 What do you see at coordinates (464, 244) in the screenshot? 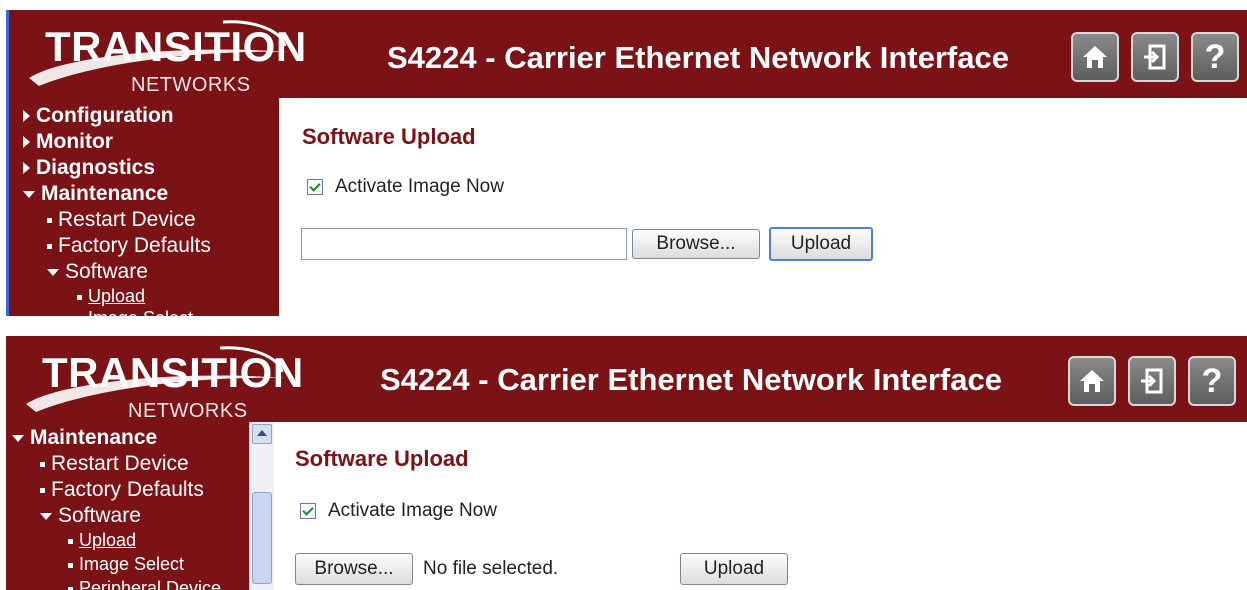
I see `file-path-input` at bounding box center [464, 244].